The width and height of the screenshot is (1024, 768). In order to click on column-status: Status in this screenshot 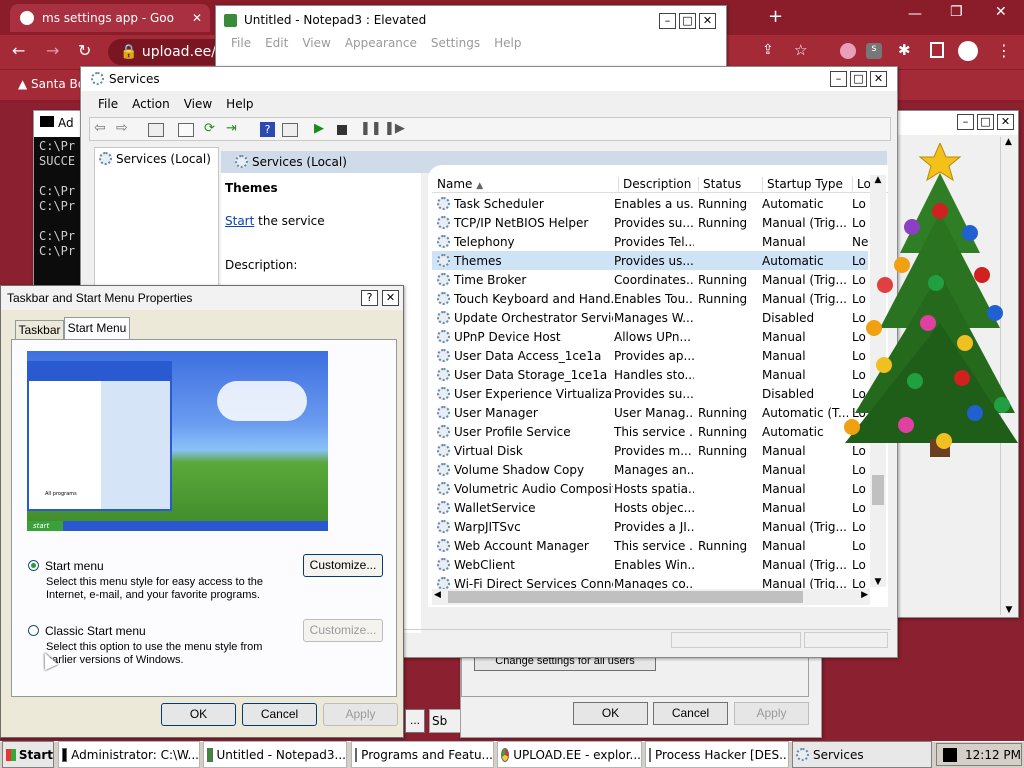, I will do `click(719, 184)`.